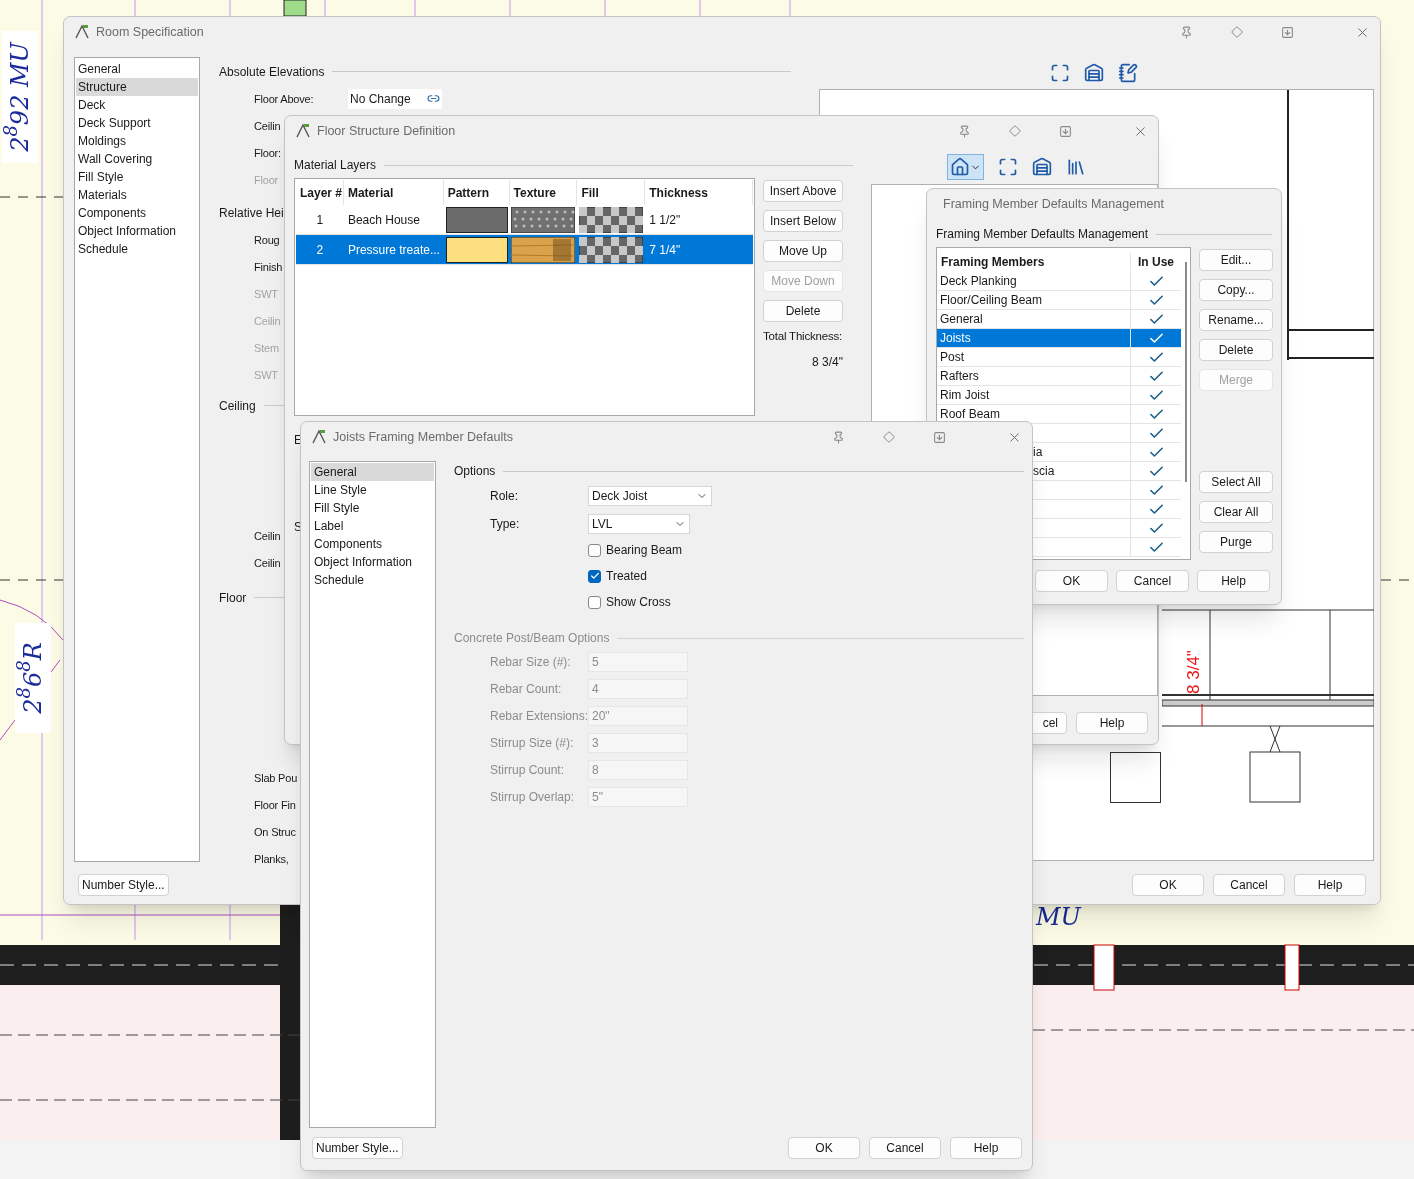 Image resolution: width=1414 pixels, height=1179 pixels. Describe the element at coordinates (1236, 512) in the screenshot. I see `dialog-button: Clear All` at that location.